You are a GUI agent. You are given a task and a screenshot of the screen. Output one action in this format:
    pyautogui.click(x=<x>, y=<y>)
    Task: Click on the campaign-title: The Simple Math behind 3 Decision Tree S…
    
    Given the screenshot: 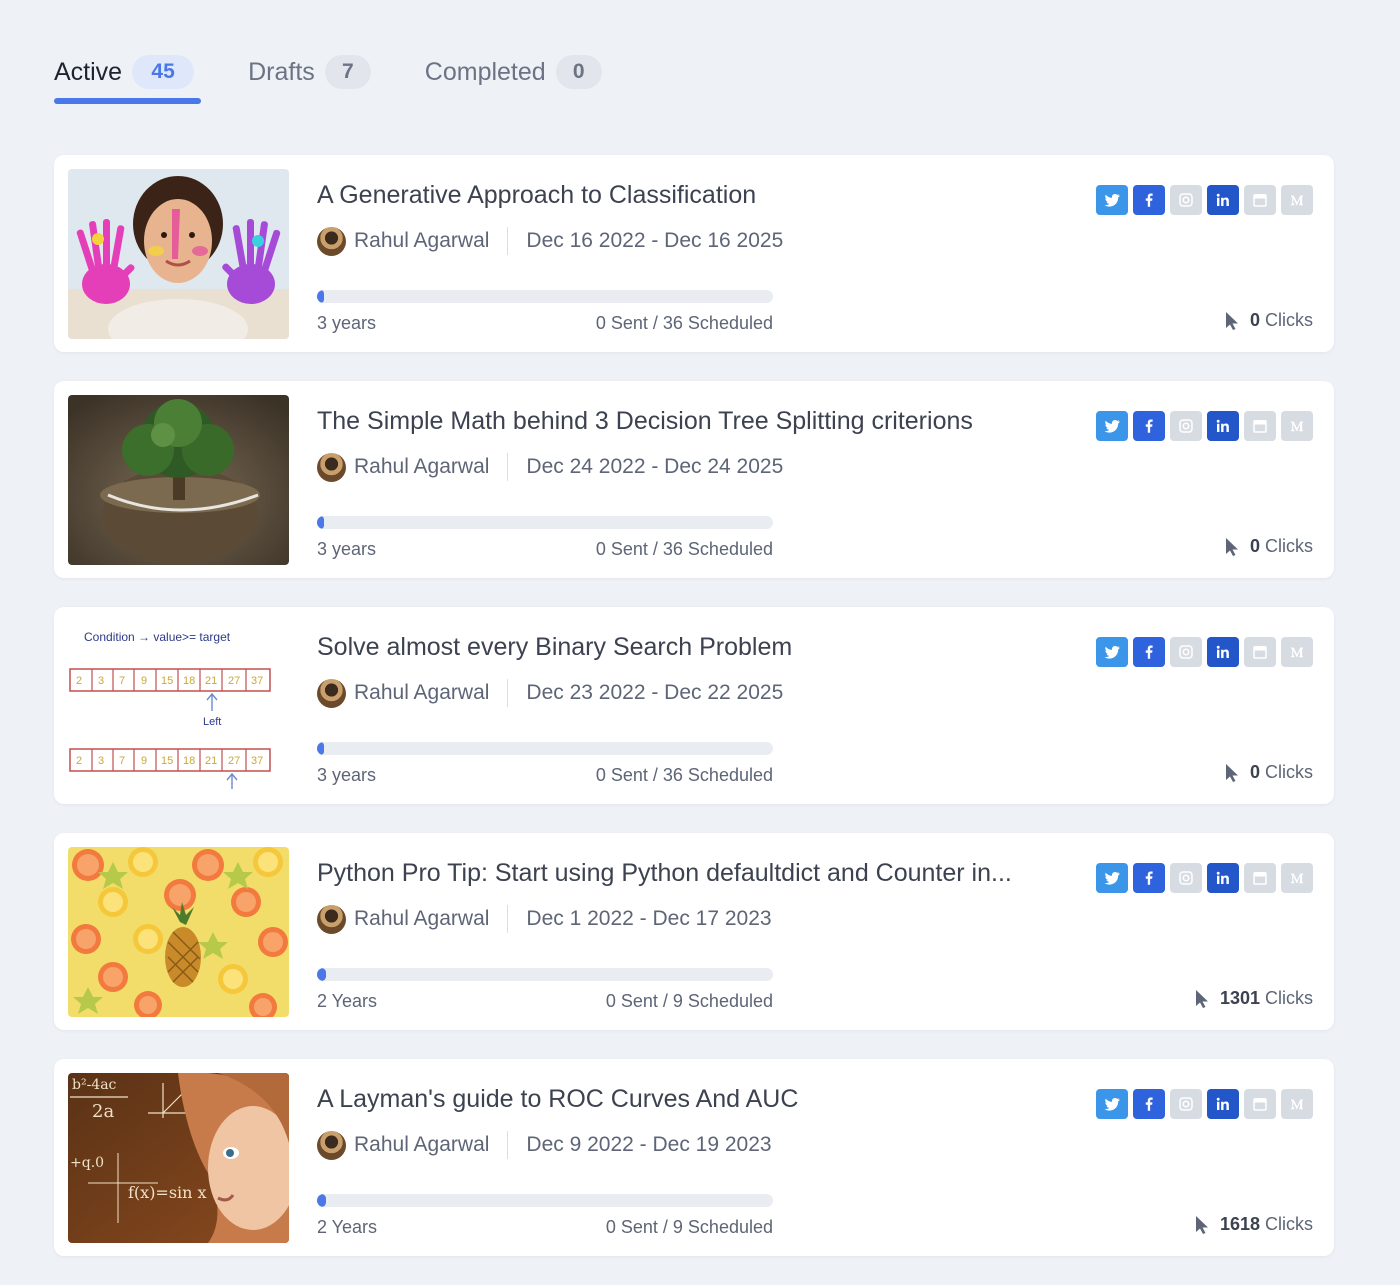 What is the action you would take?
    pyautogui.click(x=689, y=421)
    